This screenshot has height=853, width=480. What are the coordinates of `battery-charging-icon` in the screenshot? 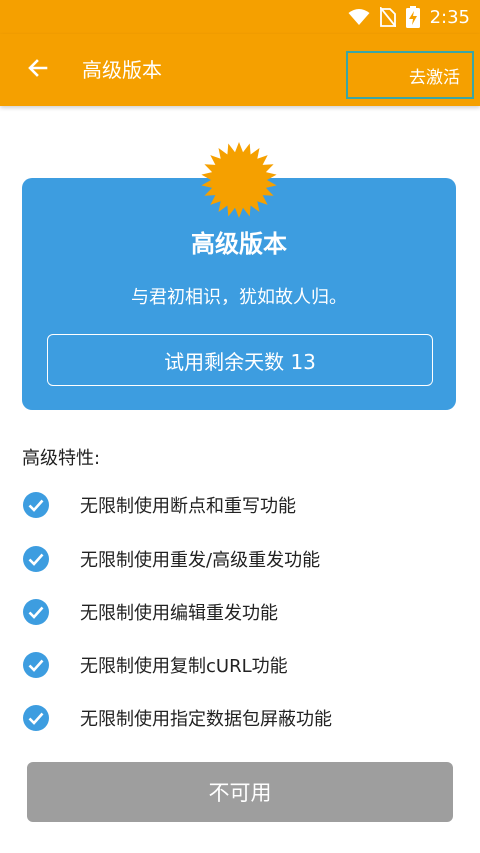 It's located at (412, 17).